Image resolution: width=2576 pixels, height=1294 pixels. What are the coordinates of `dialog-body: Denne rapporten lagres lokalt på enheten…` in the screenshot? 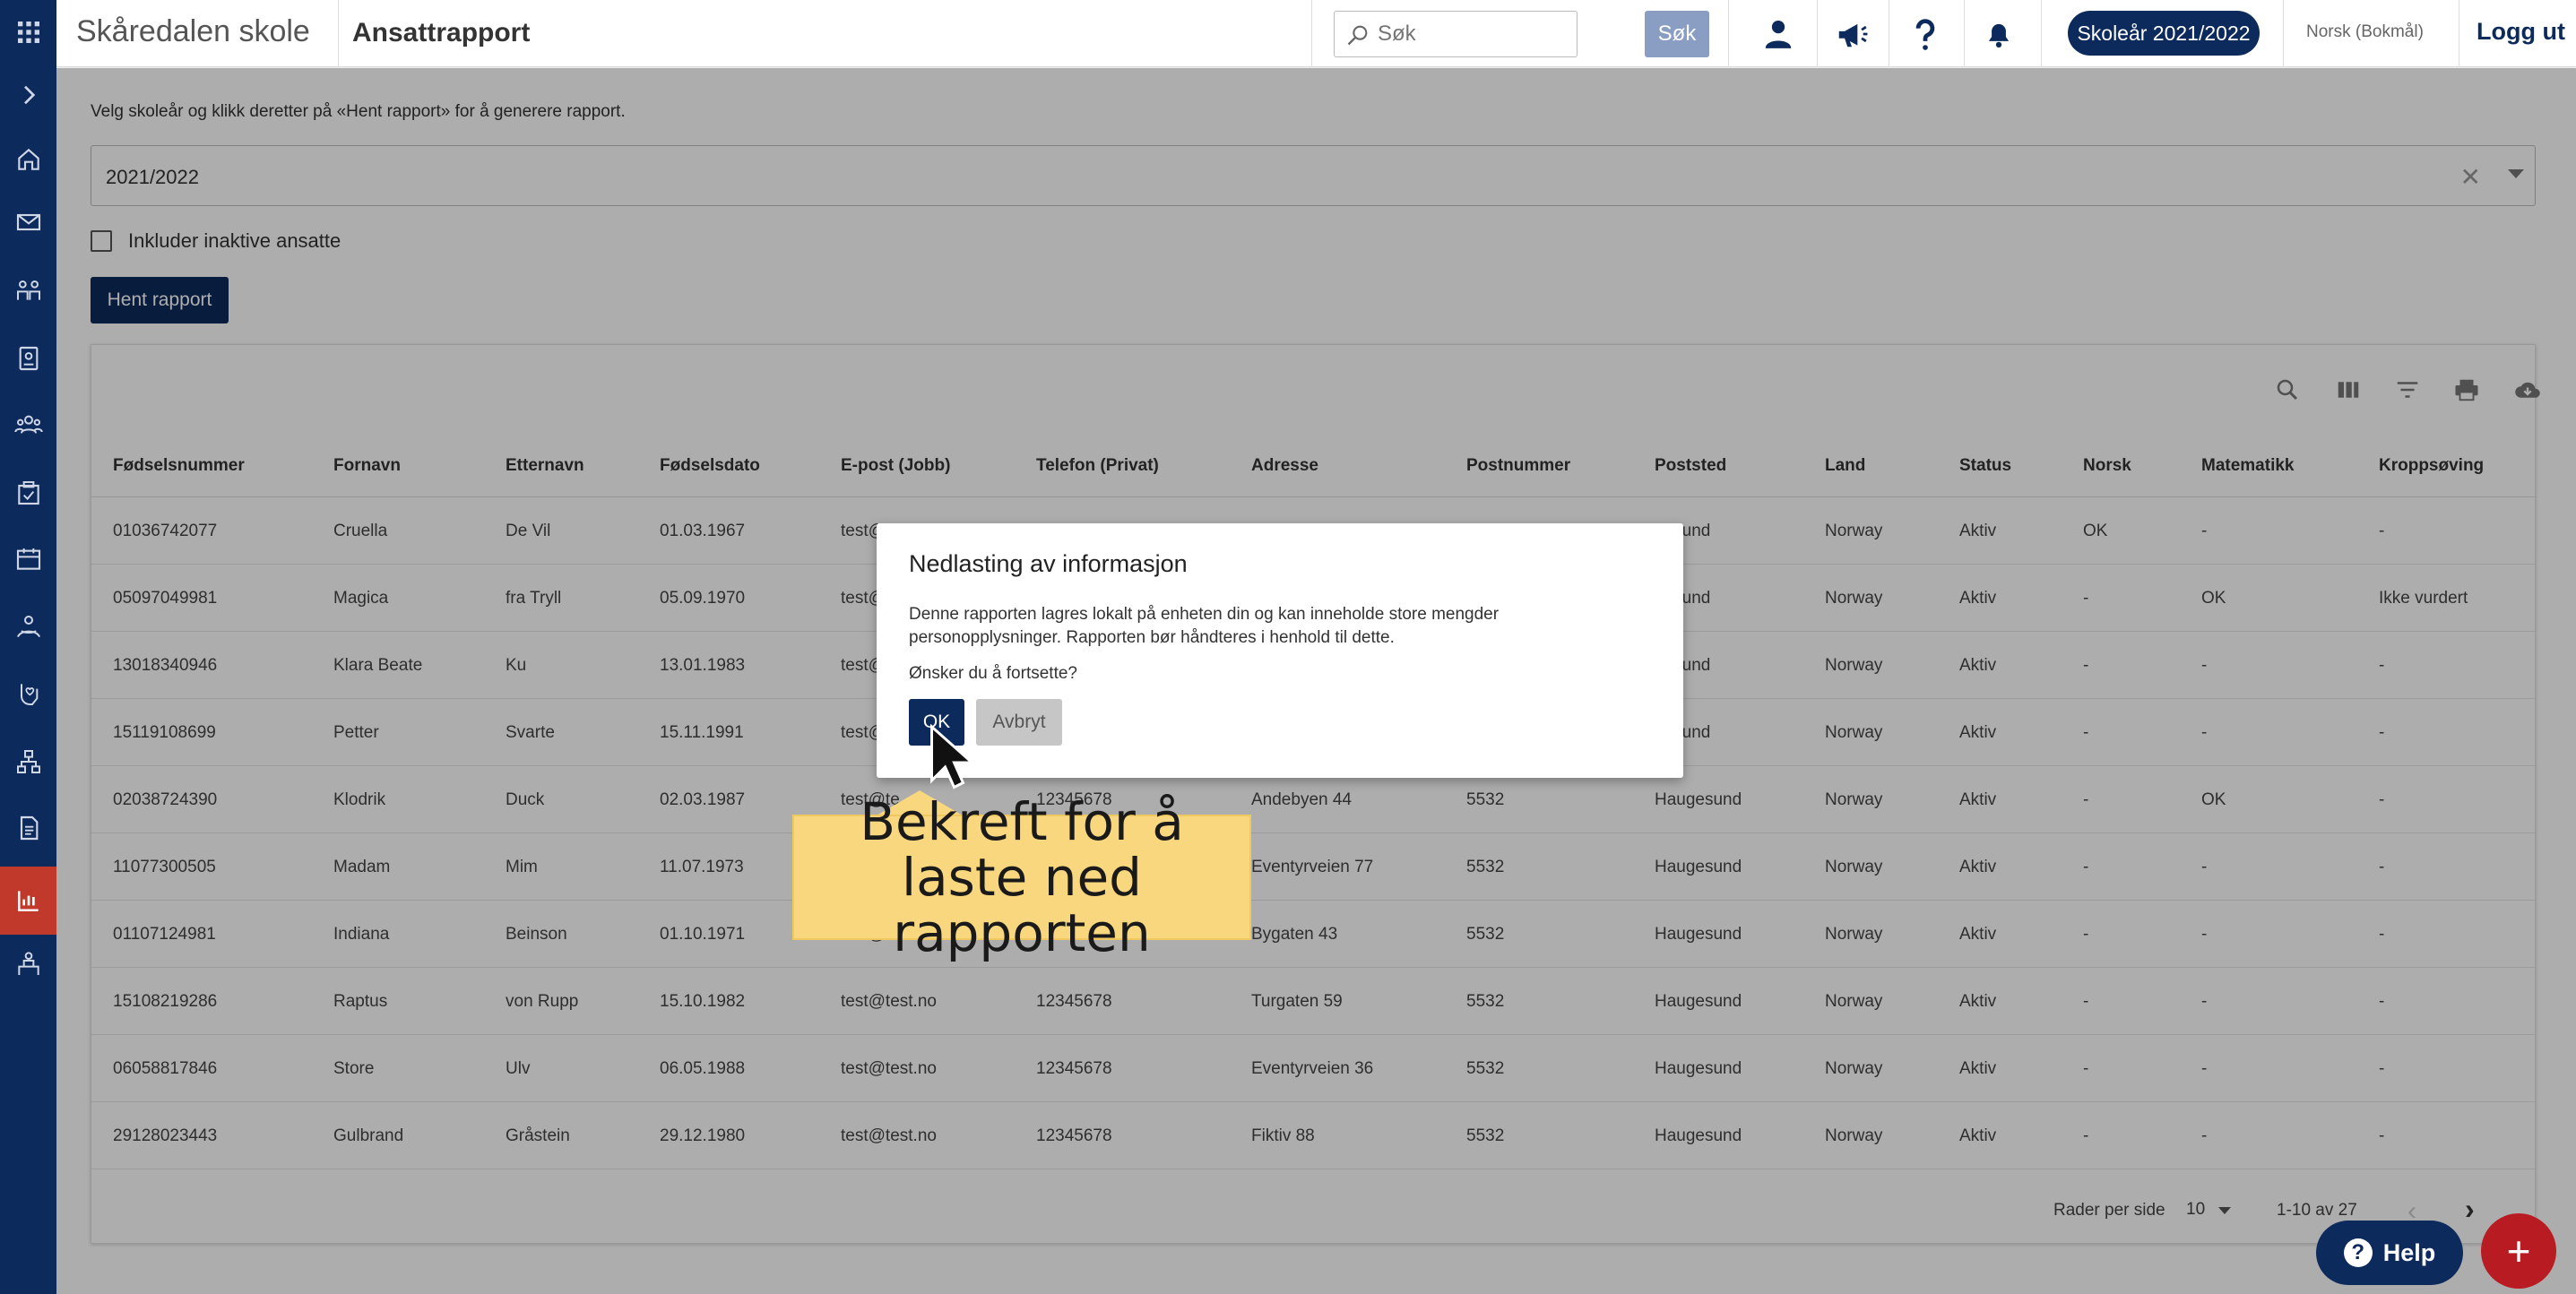 It's located at (1204, 626).